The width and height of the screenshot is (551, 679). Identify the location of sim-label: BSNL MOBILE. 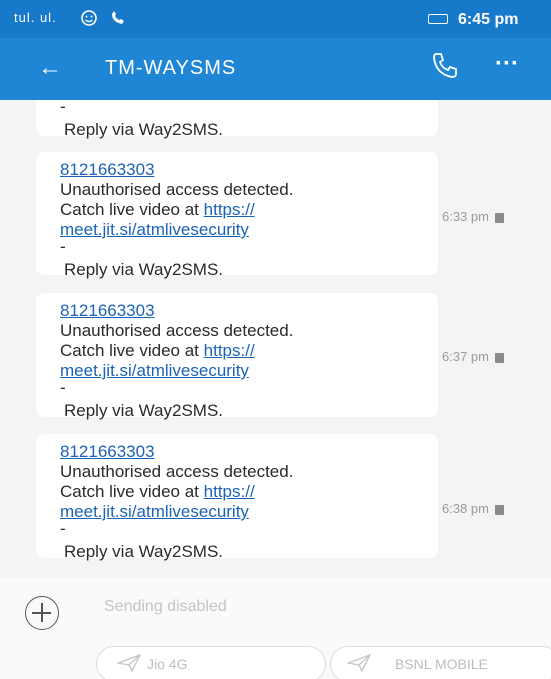
(441, 664).